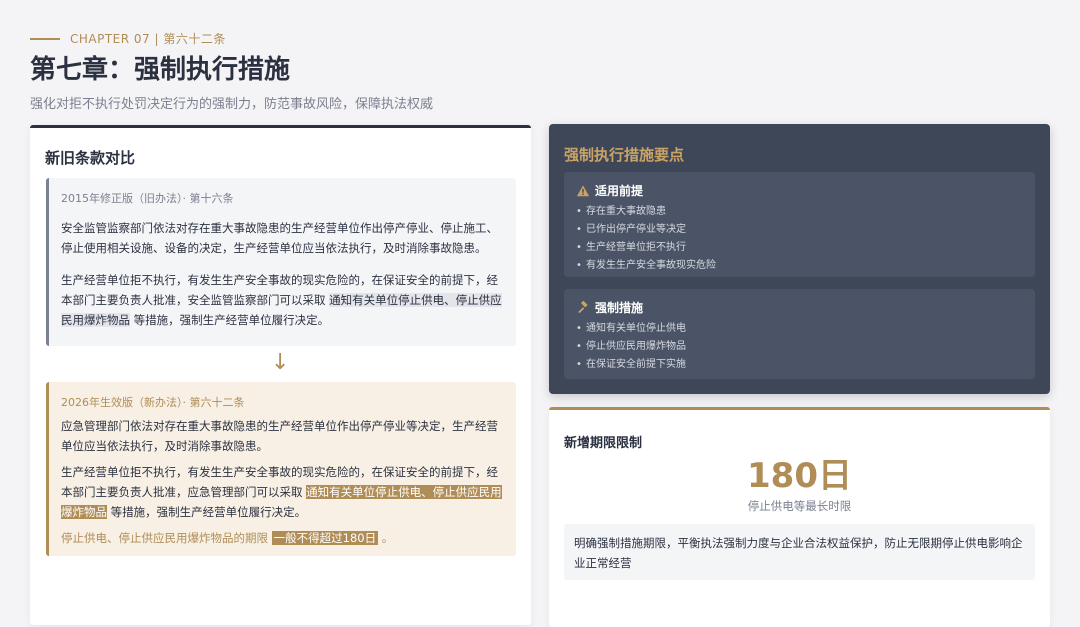 The width and height of the screenshot is (1080, 627). I want to click on list-item: 已作出停产停业等决定, so click(799, 230).